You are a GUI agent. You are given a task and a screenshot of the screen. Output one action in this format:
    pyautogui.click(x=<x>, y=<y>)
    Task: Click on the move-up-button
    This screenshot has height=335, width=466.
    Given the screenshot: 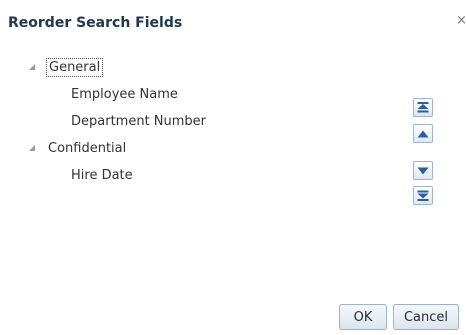 What is the action you would take?
    pyautogui.click(x=423, y=133)
    